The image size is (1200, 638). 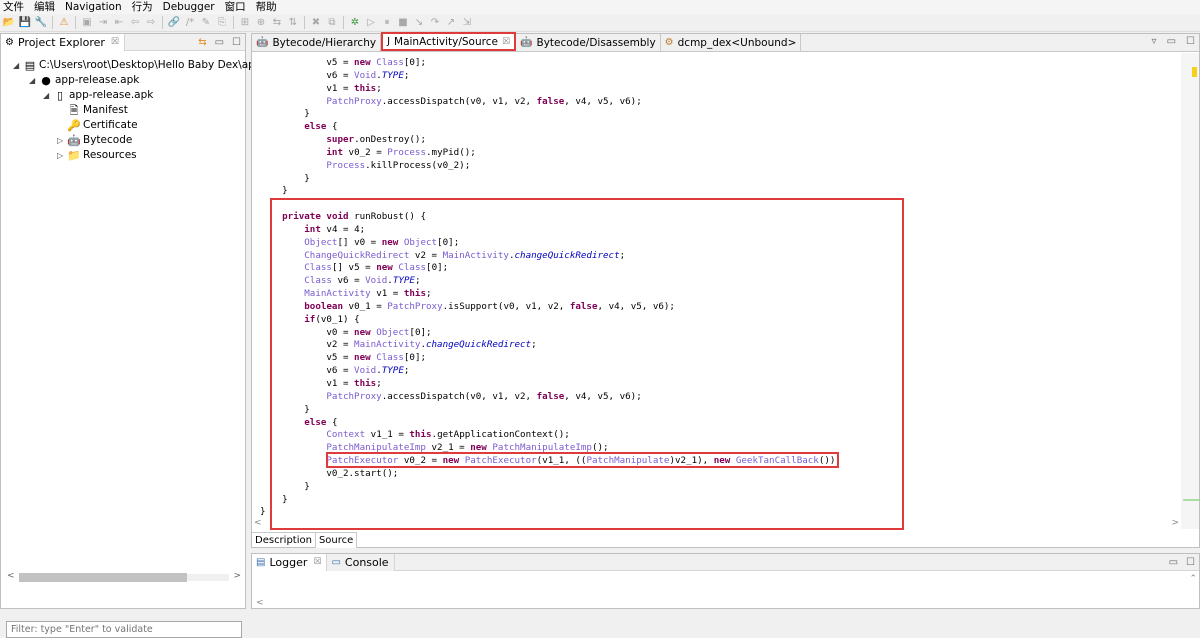 What do you see at coordinates (716, 524) in the screenshot?
I see `editor-horizontal-scrollbar: < >` at bounding box center [716, 524].